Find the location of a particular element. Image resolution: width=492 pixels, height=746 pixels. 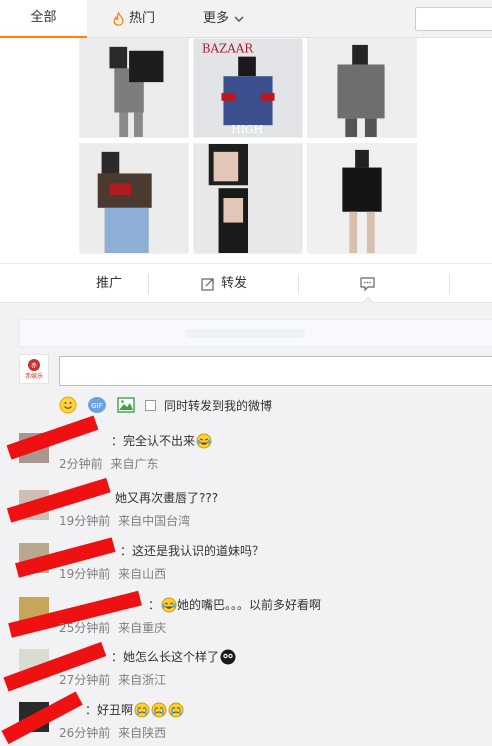

comment-meta: 26分钟前 来自陕西 is located at coordinates (112, 732).